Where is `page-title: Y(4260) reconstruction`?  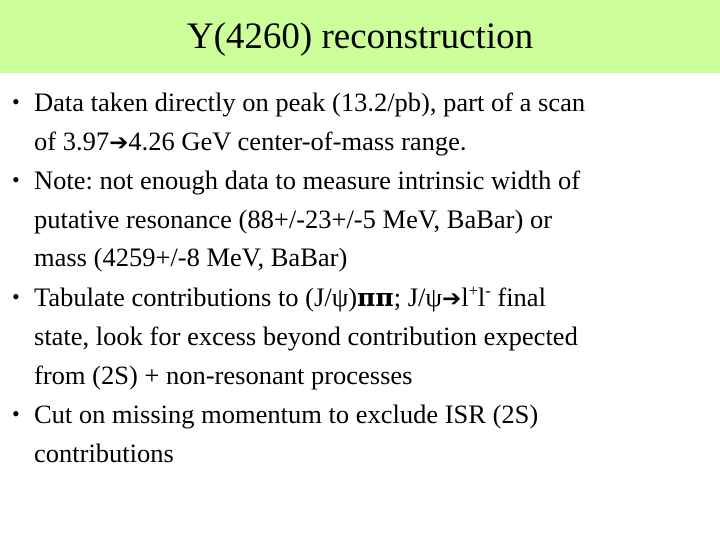 page-title: Y(4260) reconstruction is located at coordinates (360, 36).